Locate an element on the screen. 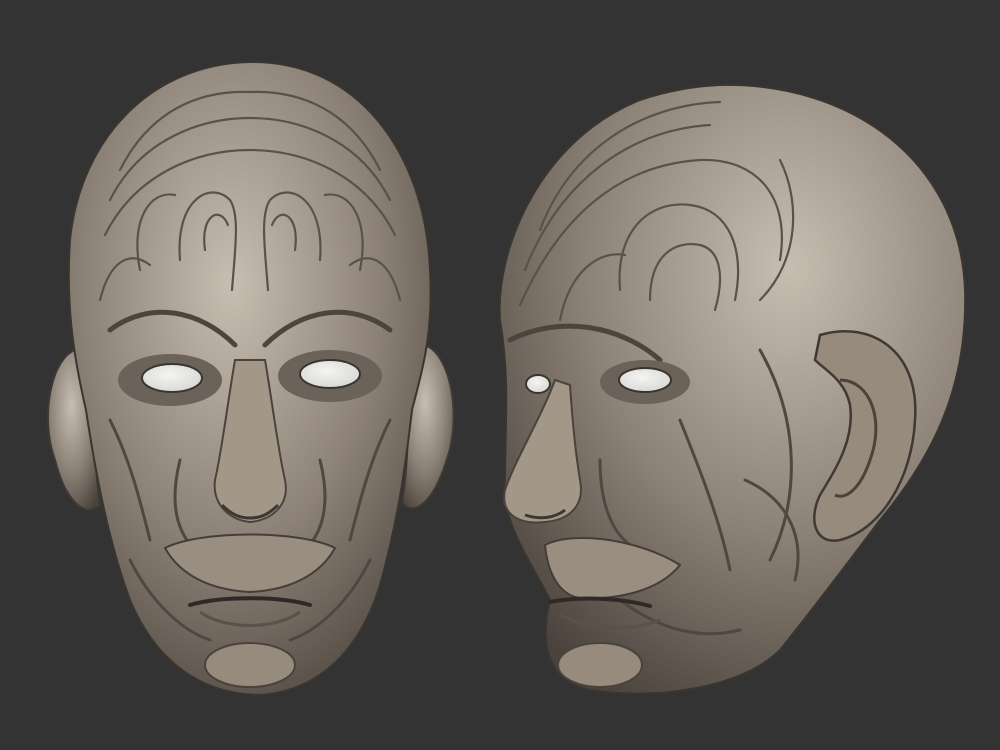 The image size is (1000, 750). right-eye is located at coordinates (330, 374).